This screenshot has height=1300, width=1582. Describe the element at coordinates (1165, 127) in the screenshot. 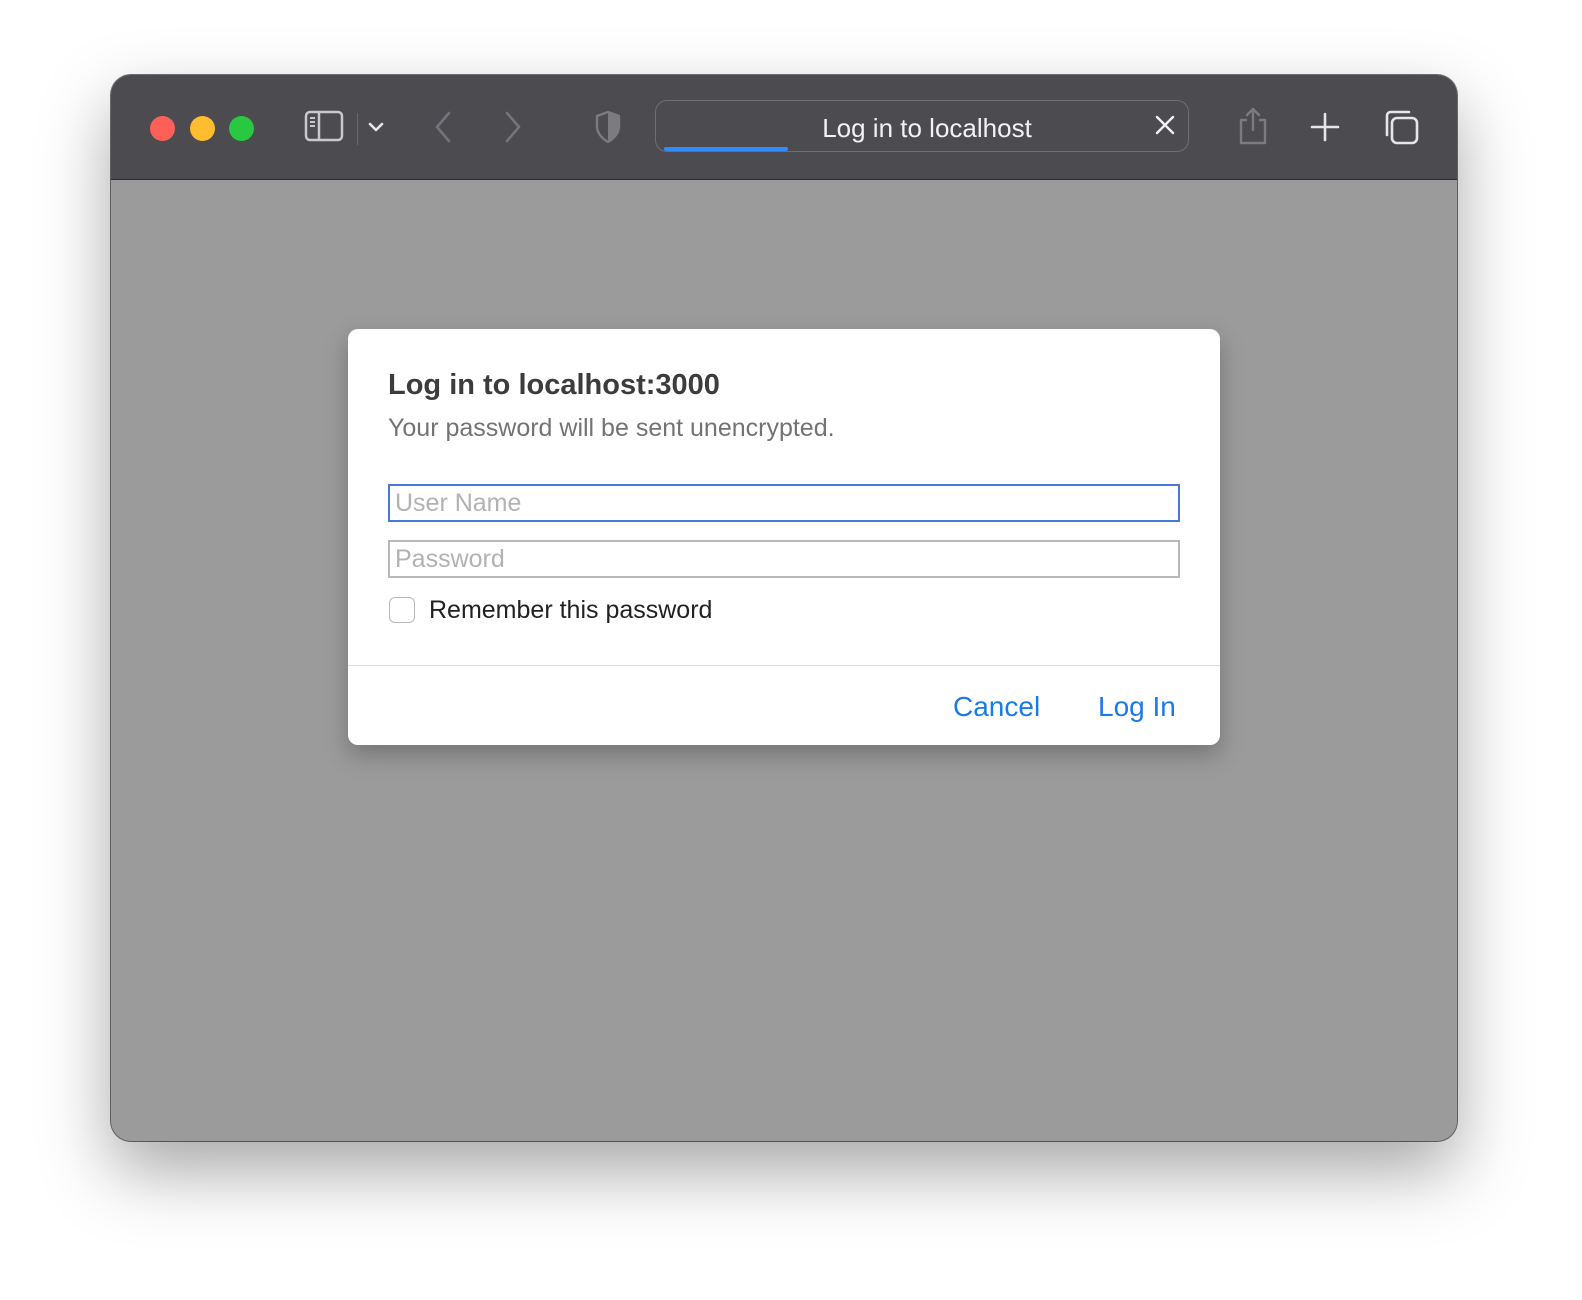

I see `close-icon` at that location.